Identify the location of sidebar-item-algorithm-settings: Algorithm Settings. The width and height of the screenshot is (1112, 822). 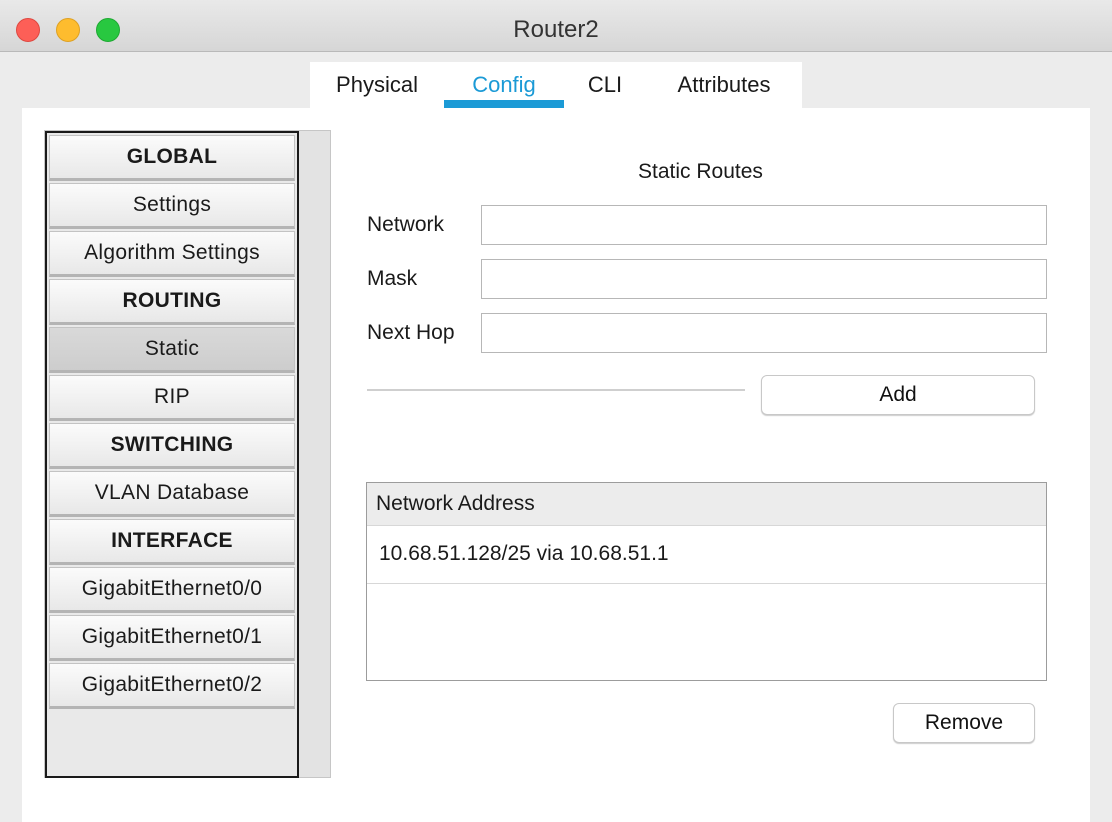
(172, 254).